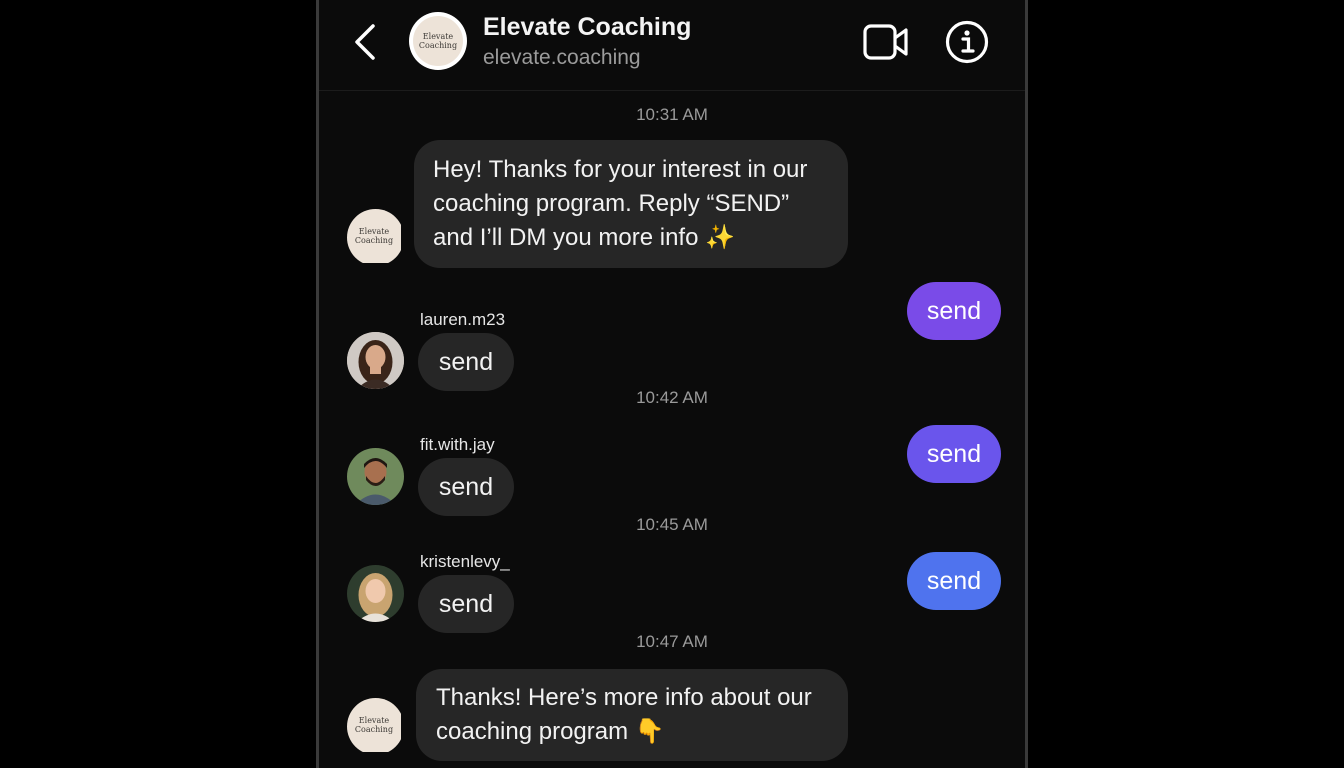  Describe the element at coordinates (672, 397) in the screenshot. I see `timestamp: 10:42 AM` at that location.